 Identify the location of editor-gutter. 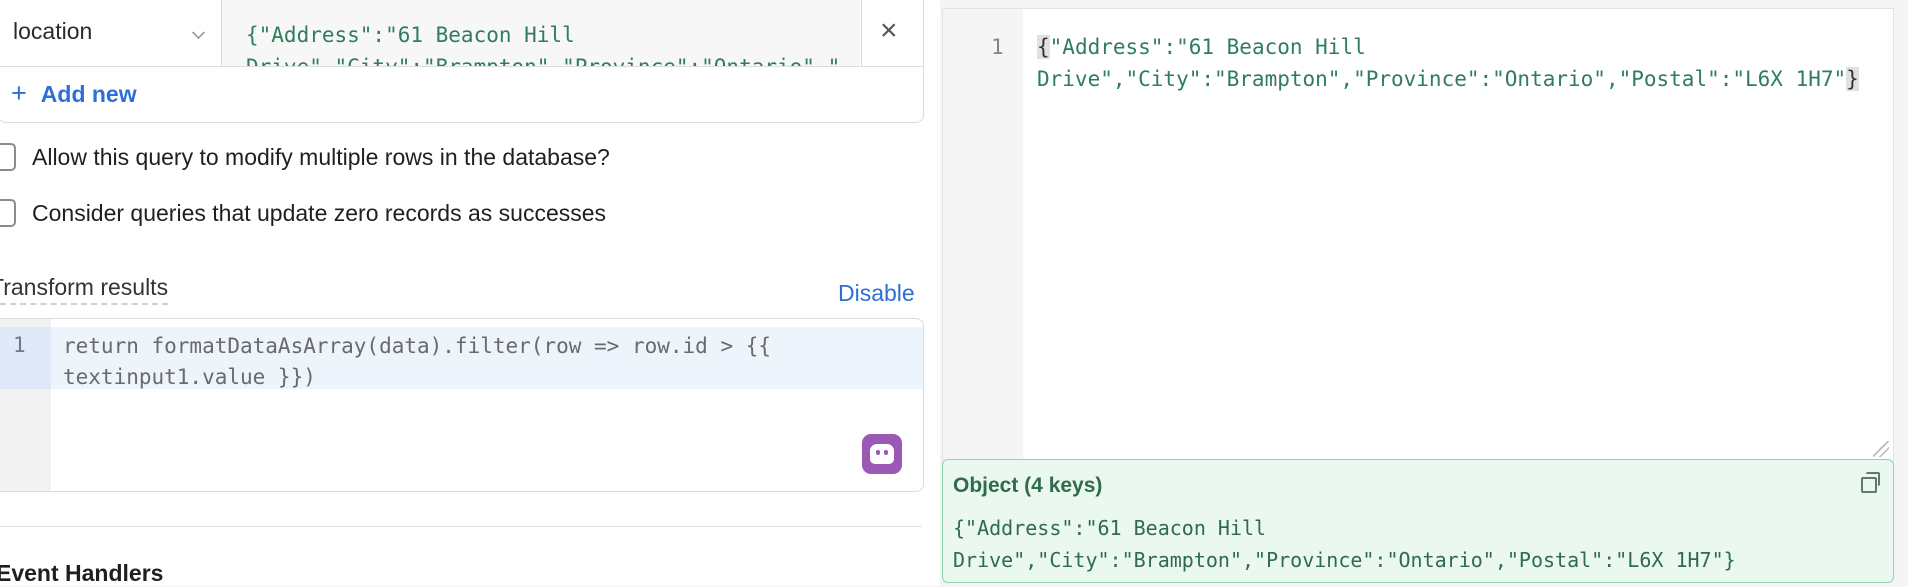
(983, 235).